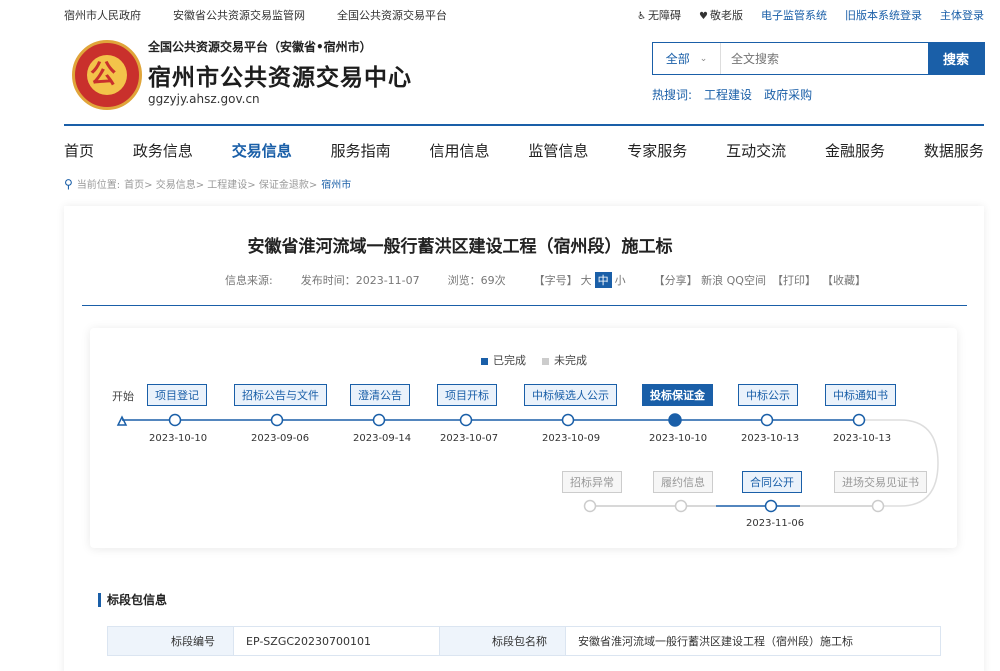 The height and width of the screenshot is (671, 1000). Describe the element at coordinates (772, 482) in the screenshot. I see `stage-contract-public: 合同公开` at that location.